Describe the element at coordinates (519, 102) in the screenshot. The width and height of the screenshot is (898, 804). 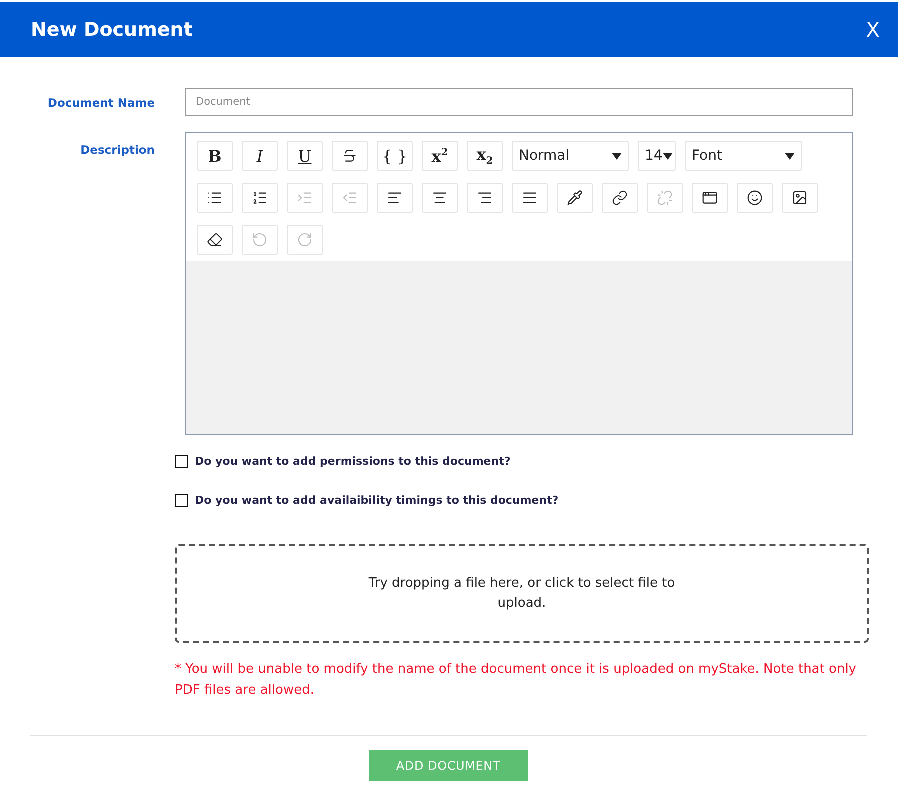
I see `document-name-field: Document` at that location.